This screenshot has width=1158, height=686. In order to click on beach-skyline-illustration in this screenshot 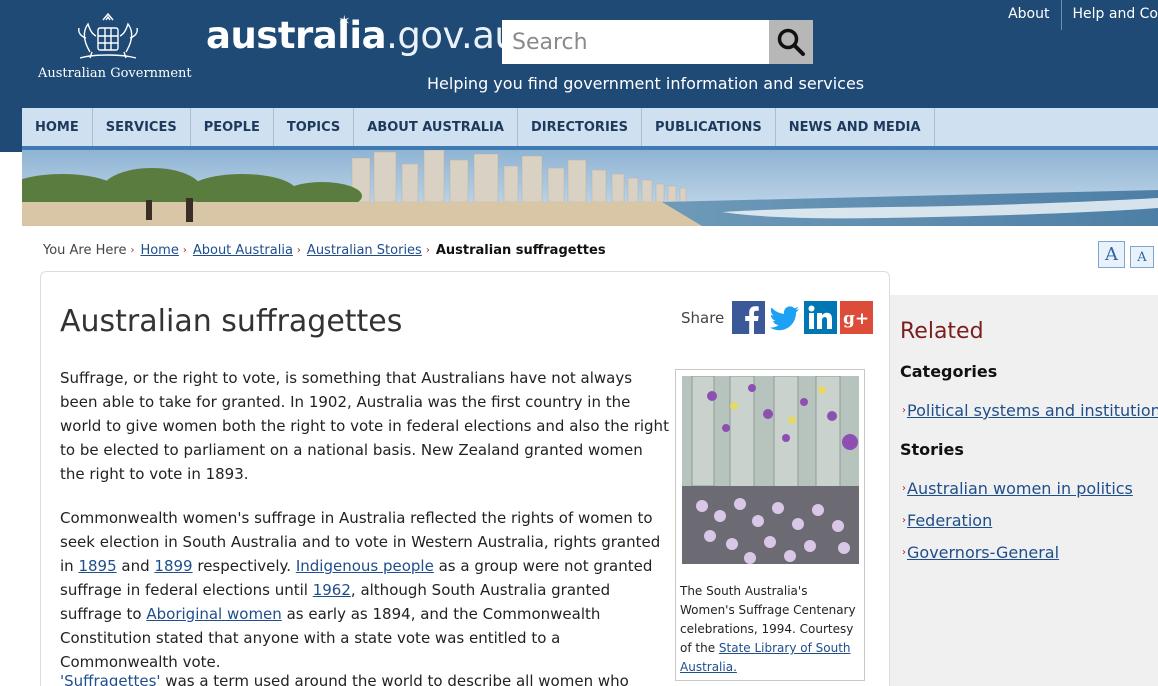, I will do `click(590, 188)`.